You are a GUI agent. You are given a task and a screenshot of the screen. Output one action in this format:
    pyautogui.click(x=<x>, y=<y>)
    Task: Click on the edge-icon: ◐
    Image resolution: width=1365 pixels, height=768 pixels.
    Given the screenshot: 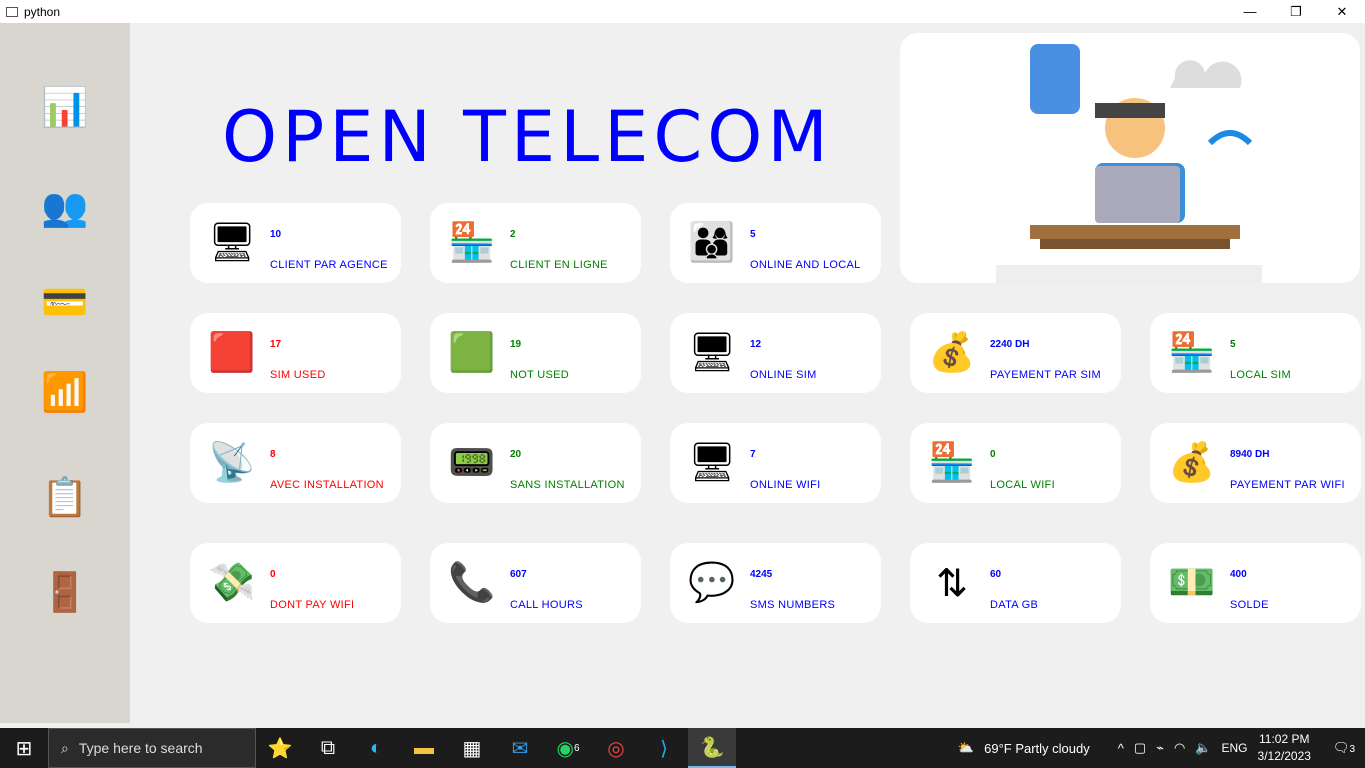 What is the action you would take?
    pyautogui.click(x=376, y=748)
    